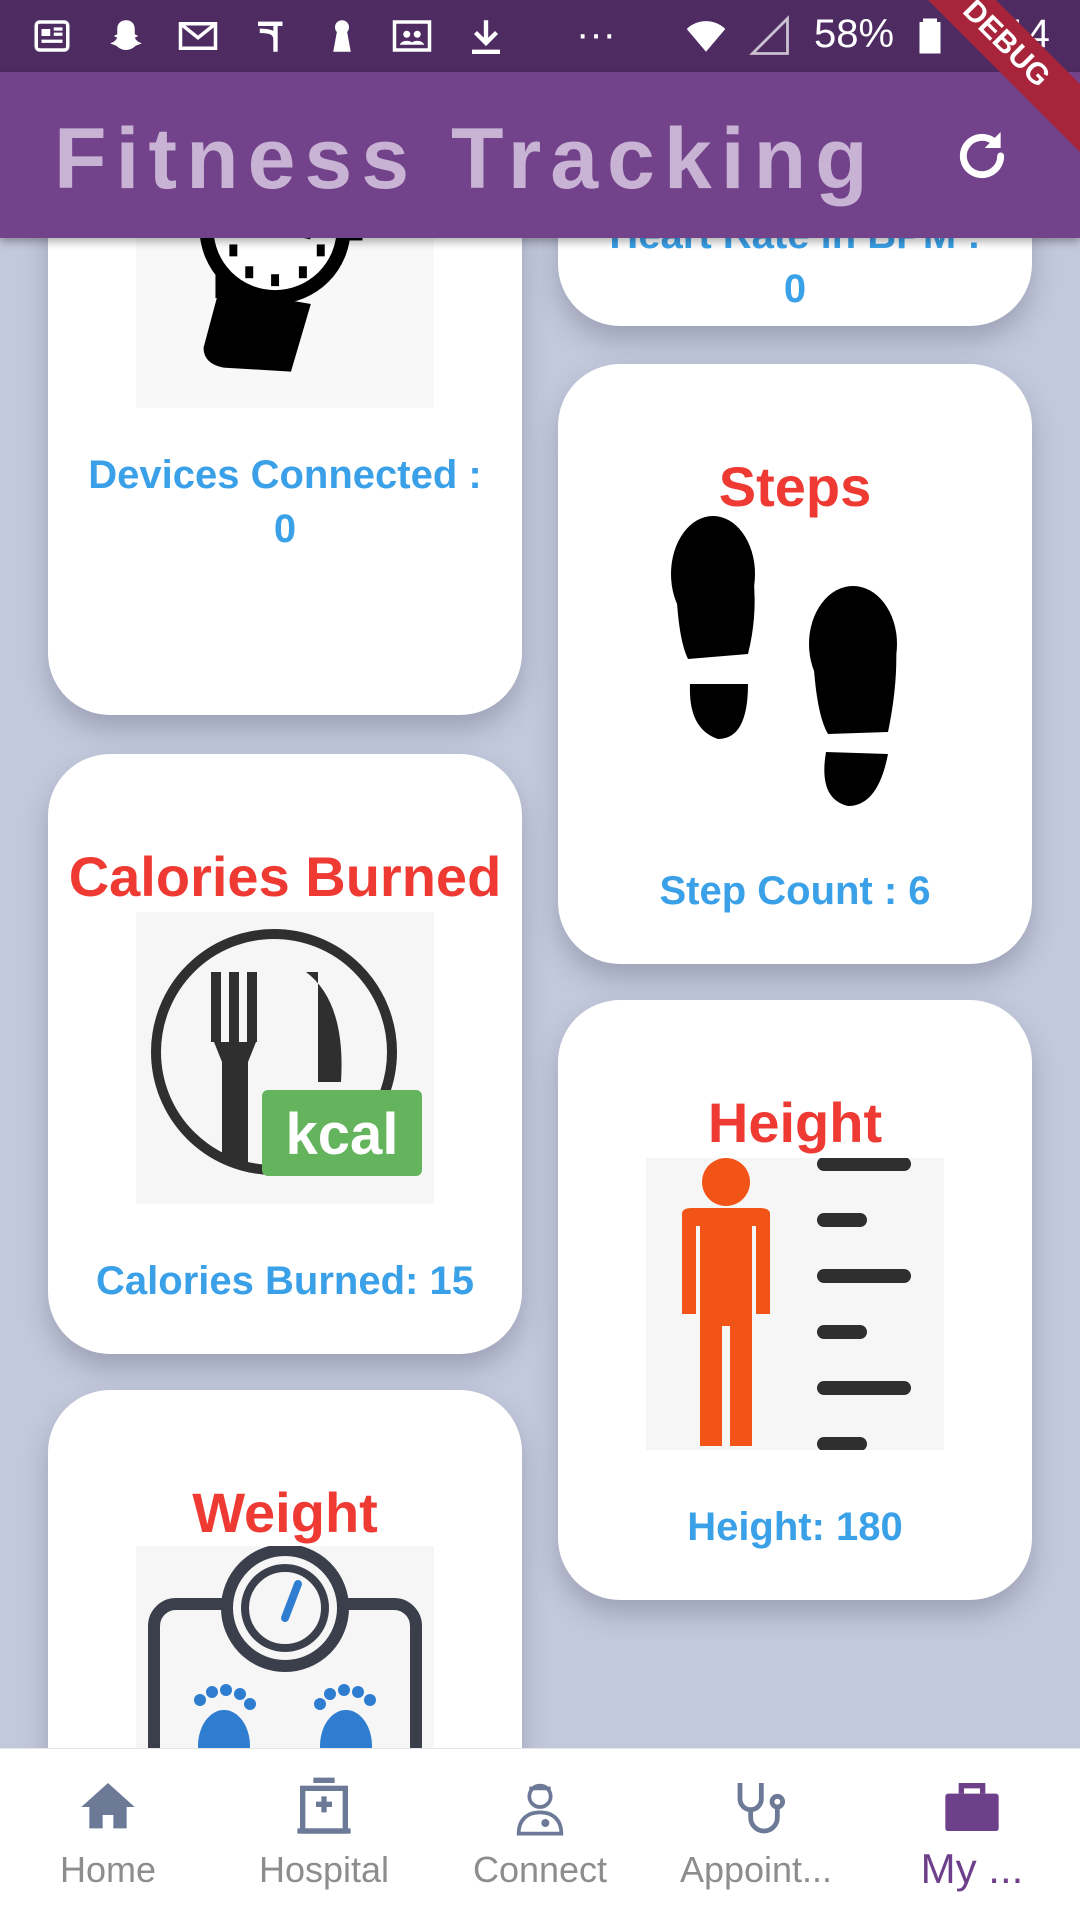 The width and height of the screenshot is (1080, 1921). Describe the element at coordinates (342, 1134) in the screenshot. I see `kcal-label: kcal` at that location.